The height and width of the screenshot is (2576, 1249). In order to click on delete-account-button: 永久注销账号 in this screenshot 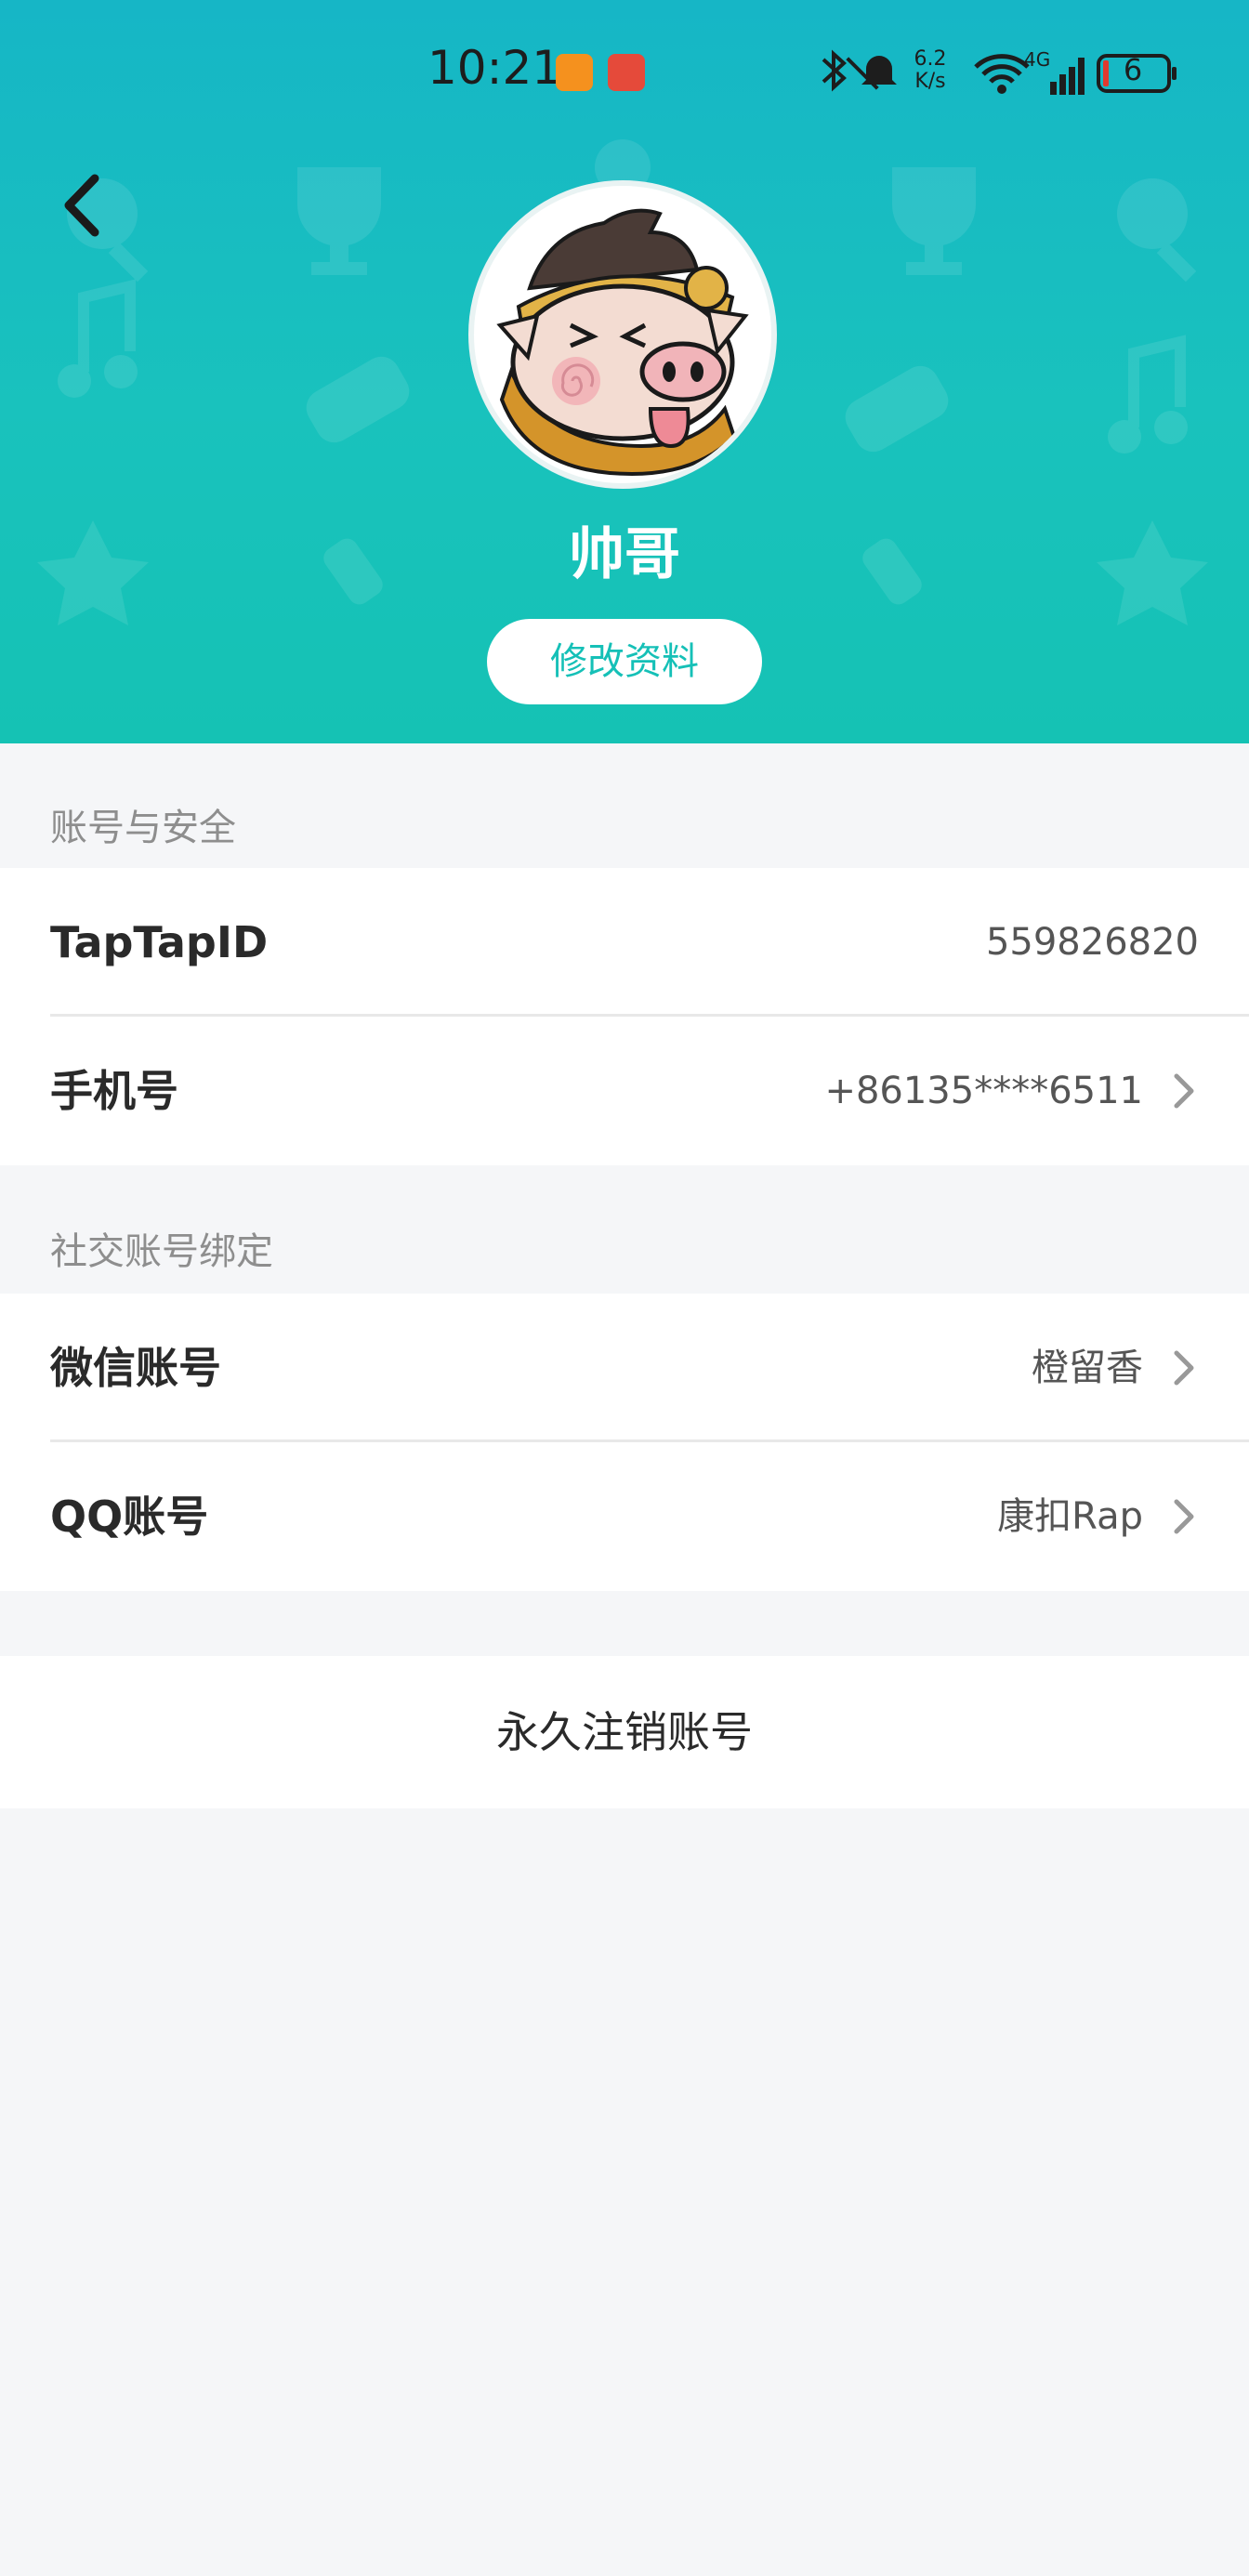, I will do `click(624, 1732)`.